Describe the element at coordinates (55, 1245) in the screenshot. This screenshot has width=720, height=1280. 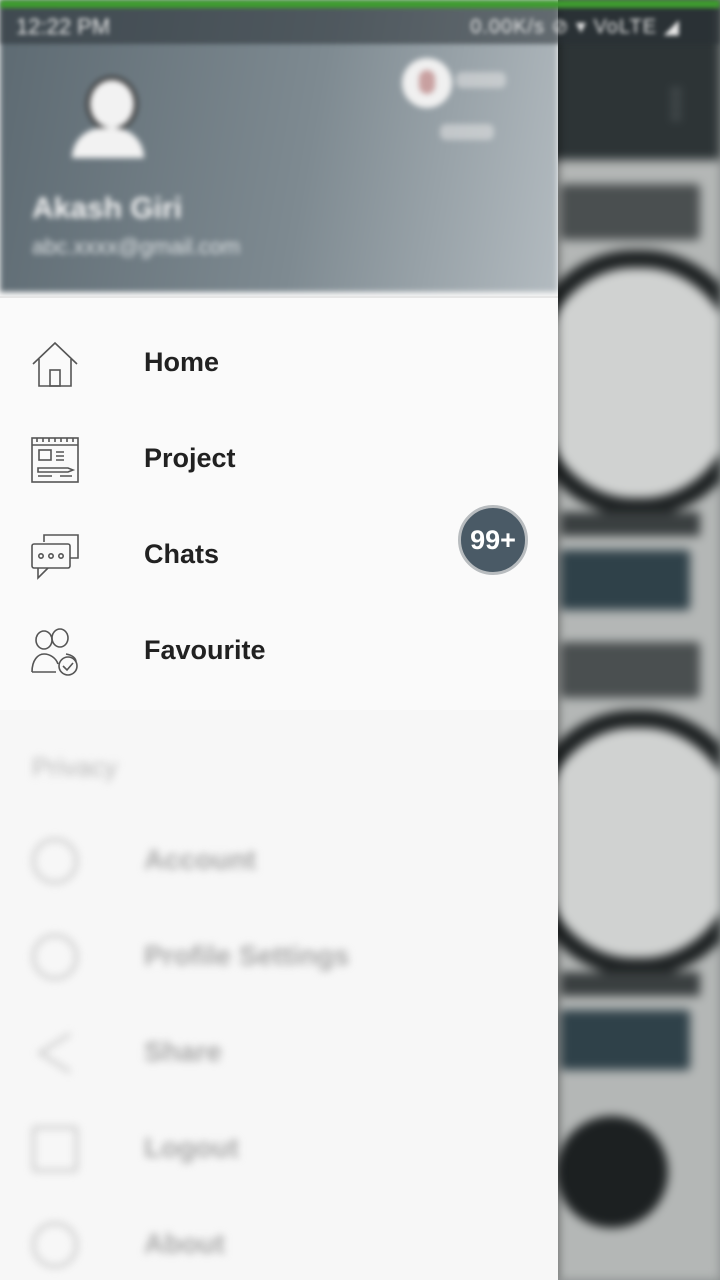
I see `about-icon` at that location.